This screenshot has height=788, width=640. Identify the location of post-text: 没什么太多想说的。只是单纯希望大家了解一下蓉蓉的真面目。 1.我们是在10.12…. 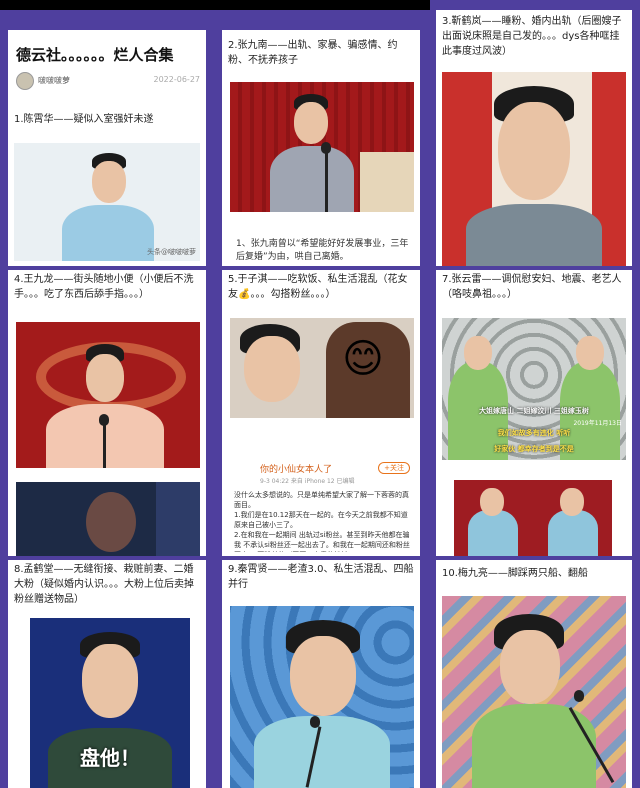
(322, 521).